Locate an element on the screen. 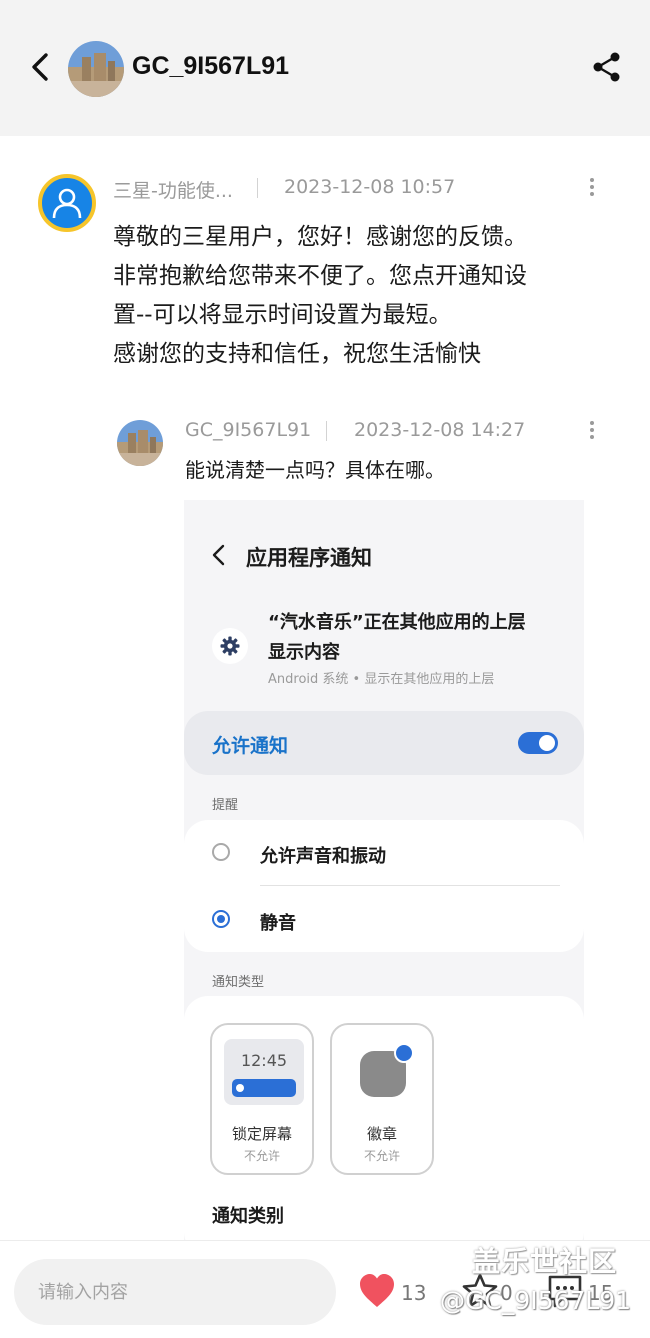  comment-line: 尊敬的三星用户，您好！感谢您的反馈。 is located at coordinates (320, 237).